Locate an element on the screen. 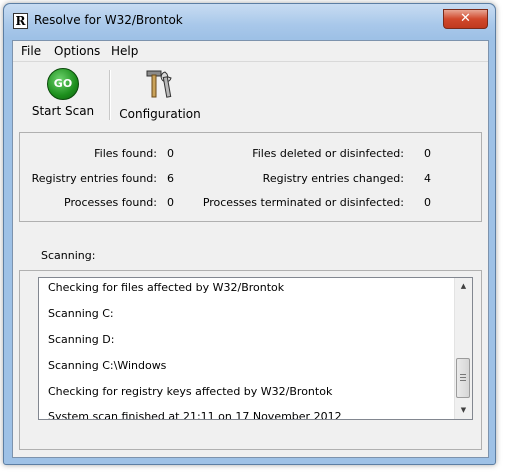  registry-changed-label: Registry entries changed: is located at coordinates (333, 178).